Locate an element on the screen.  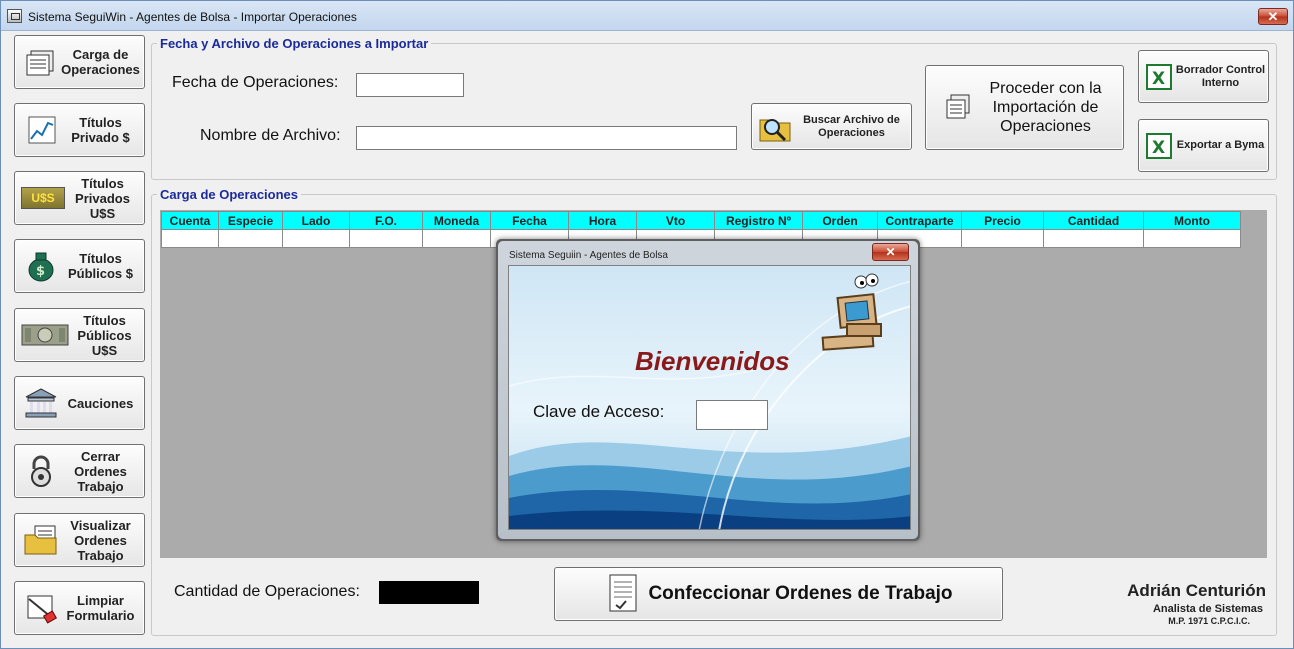
dollar-bill-icon: U$S is located at coordinates (43, 198).